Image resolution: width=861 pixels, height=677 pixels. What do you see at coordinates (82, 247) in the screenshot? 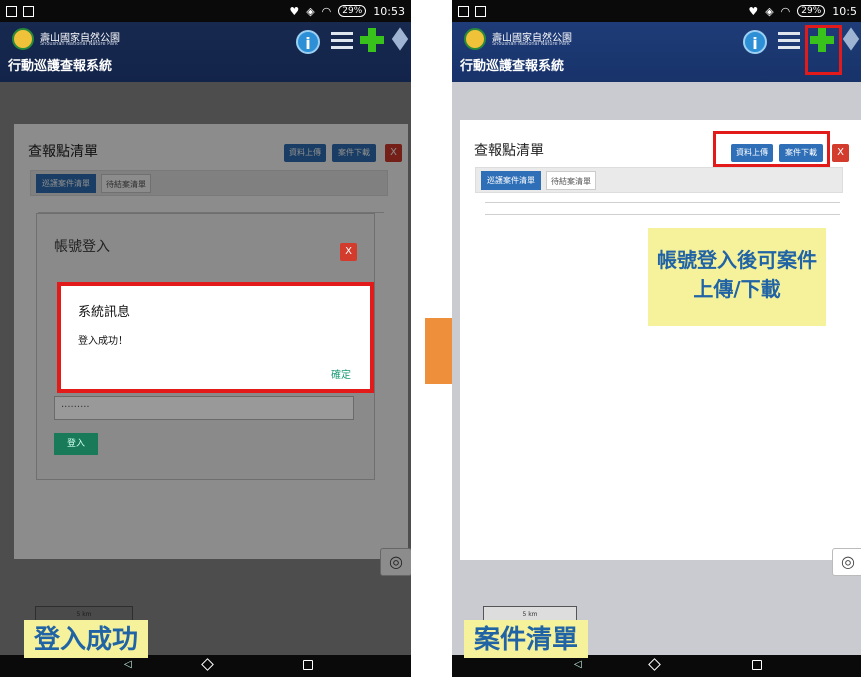
I see `login-title: 帳號登入` at bounding box center [82, 247].